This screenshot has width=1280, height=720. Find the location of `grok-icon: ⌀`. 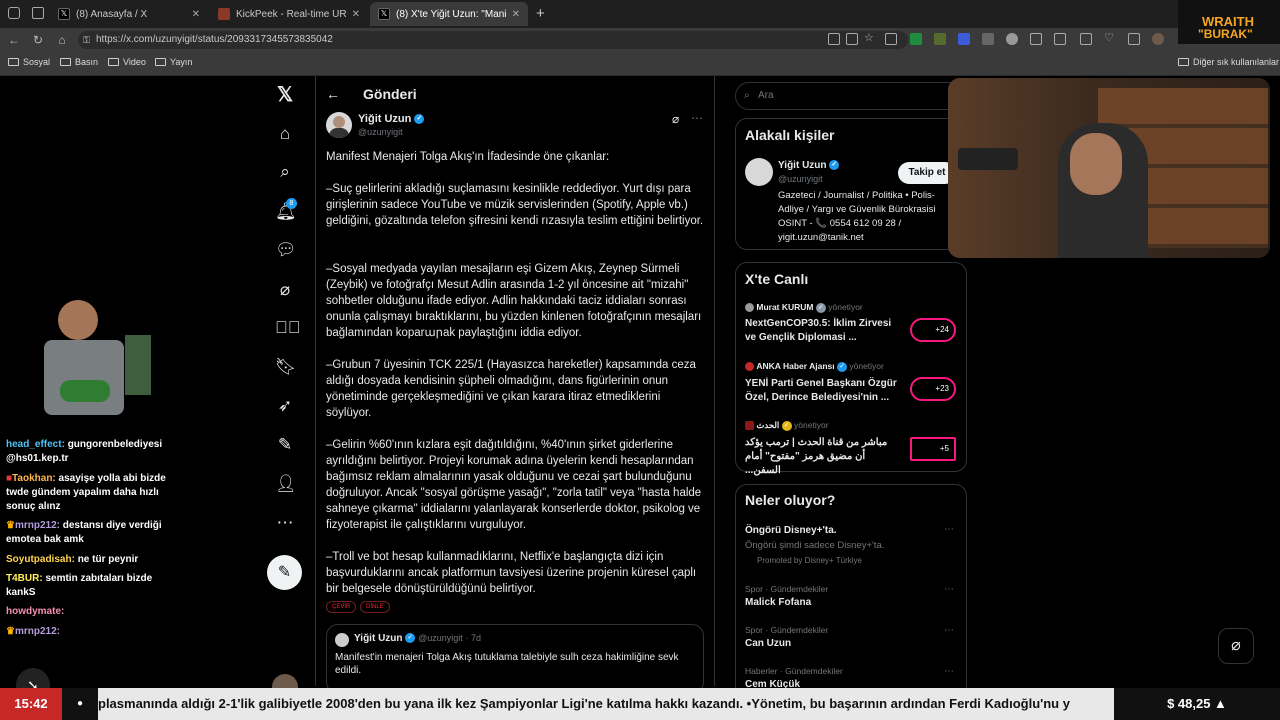

grok-icon: ⌀ is located at coordinates (285, 290).